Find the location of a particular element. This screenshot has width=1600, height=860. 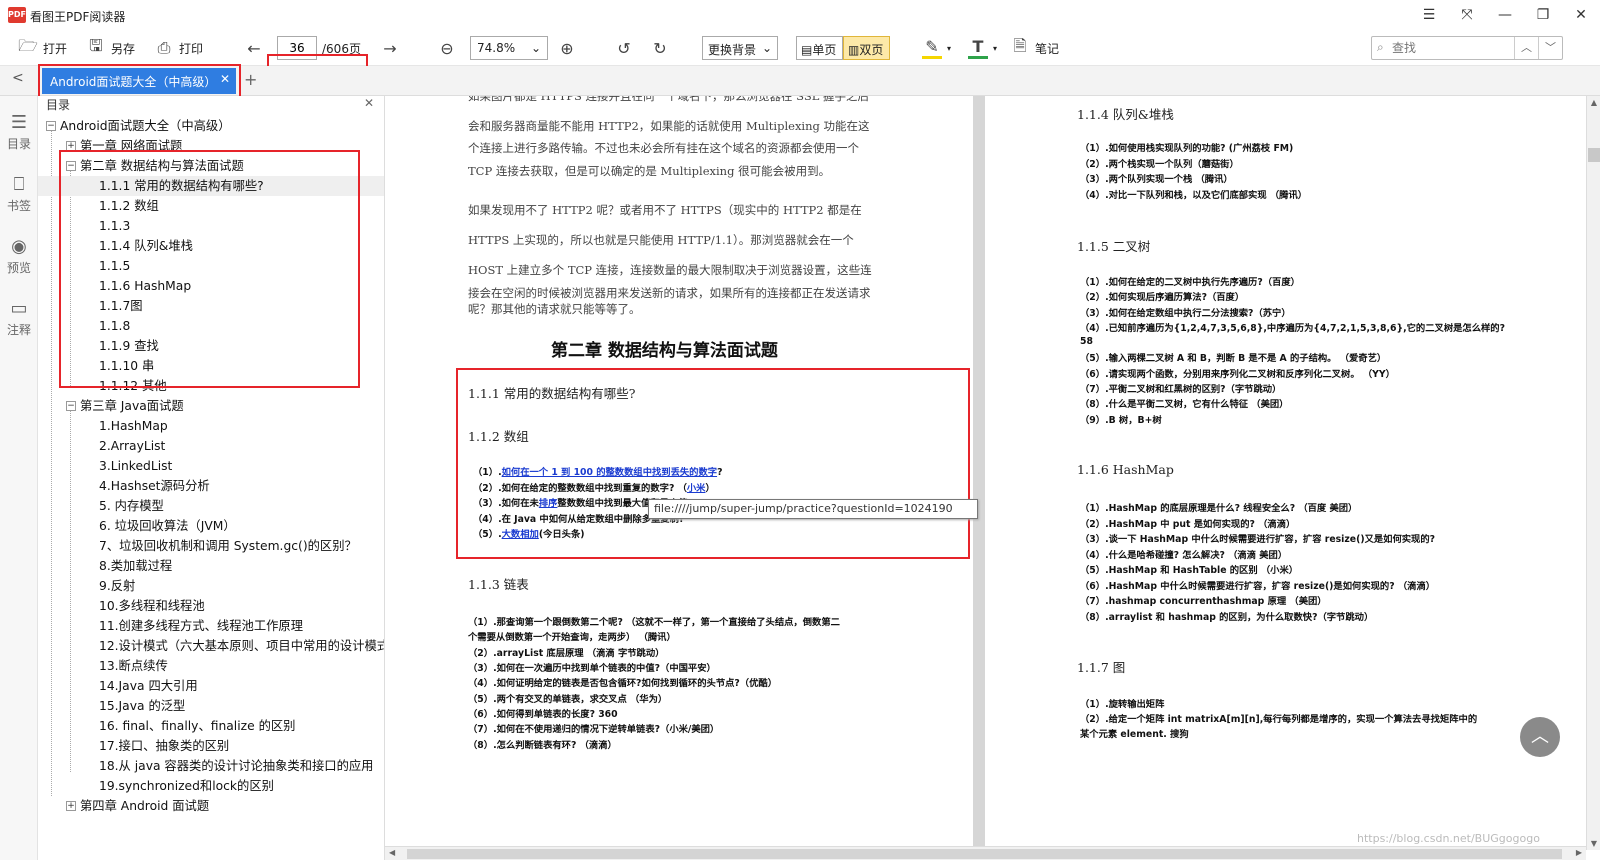

sidebar-item-preview: ◉ 预览 is located at coordinates (19, 256).